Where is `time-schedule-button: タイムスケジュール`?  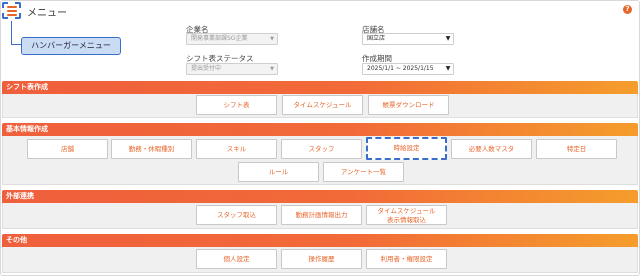 time-schedule-button: タイムスケジュール is located at coordinates (322, 105).